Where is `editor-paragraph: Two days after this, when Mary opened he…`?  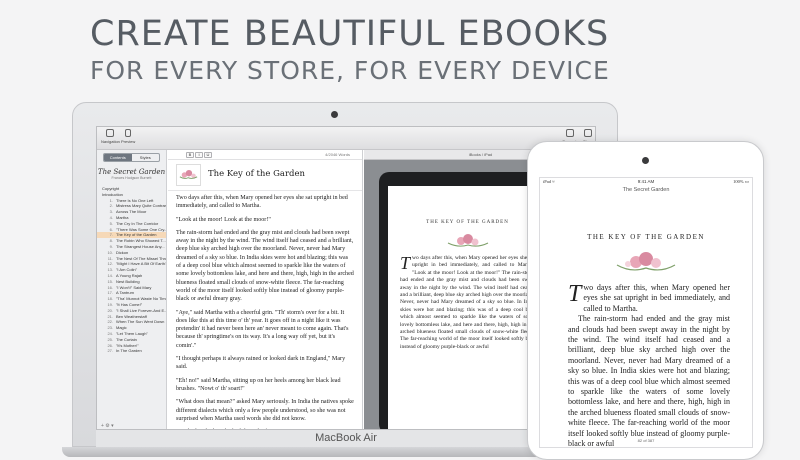 editor-paragraph: Two days after this, when Mary opened he… is located at coordinates (265, 202).